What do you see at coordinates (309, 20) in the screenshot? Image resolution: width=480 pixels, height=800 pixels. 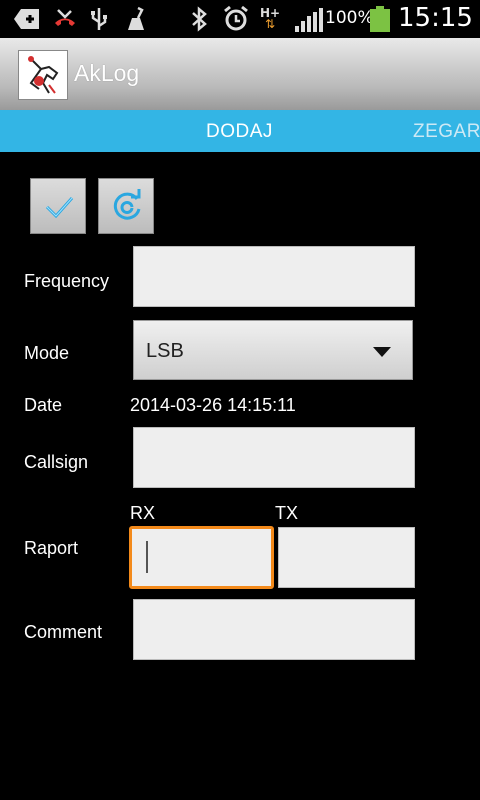 I see `signal-icon` at bounding box center [309, 20].